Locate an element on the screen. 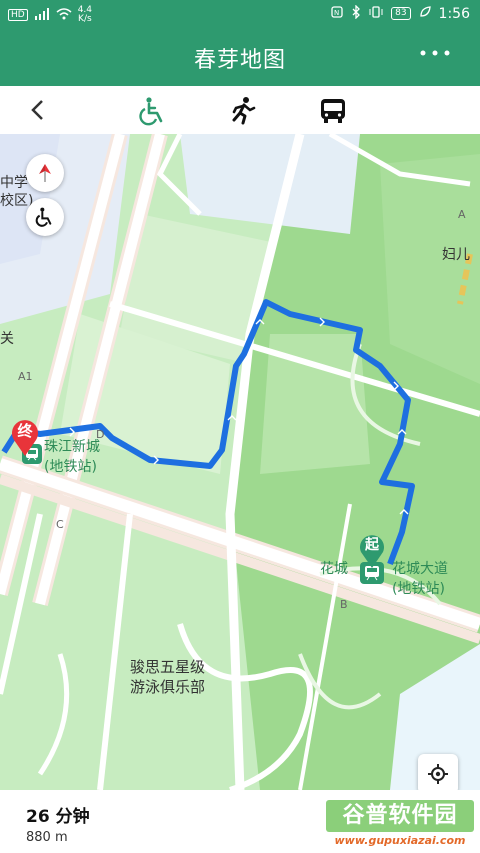 This screenshot has height=853, width=480. end-marker: 终 is located at coordinates (25, 437).